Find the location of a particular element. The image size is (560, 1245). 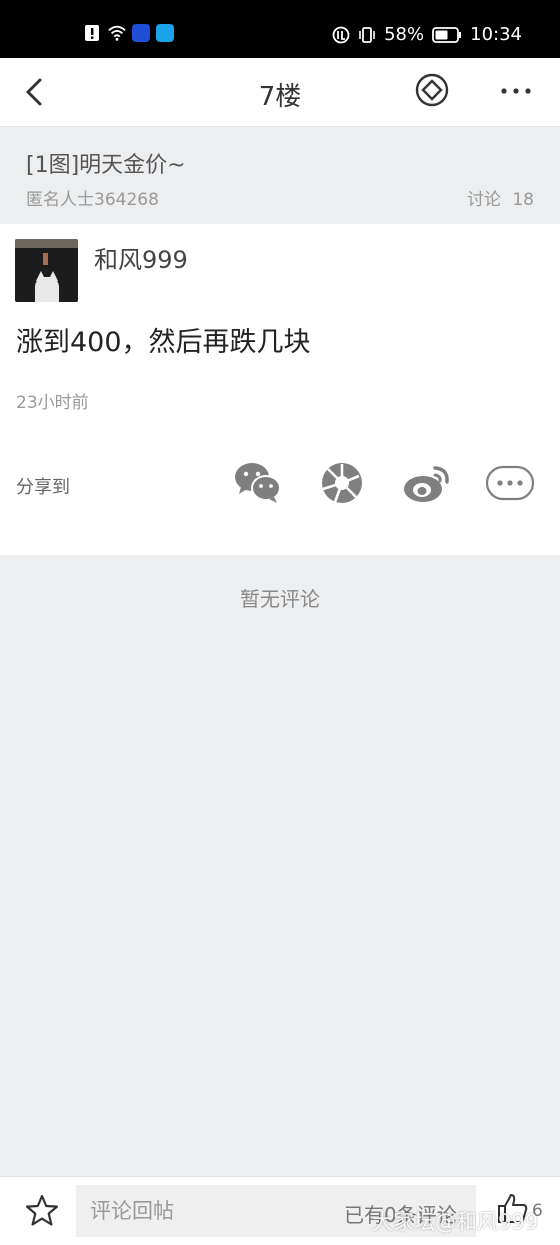

avatar is located at coordinates (46, 270).